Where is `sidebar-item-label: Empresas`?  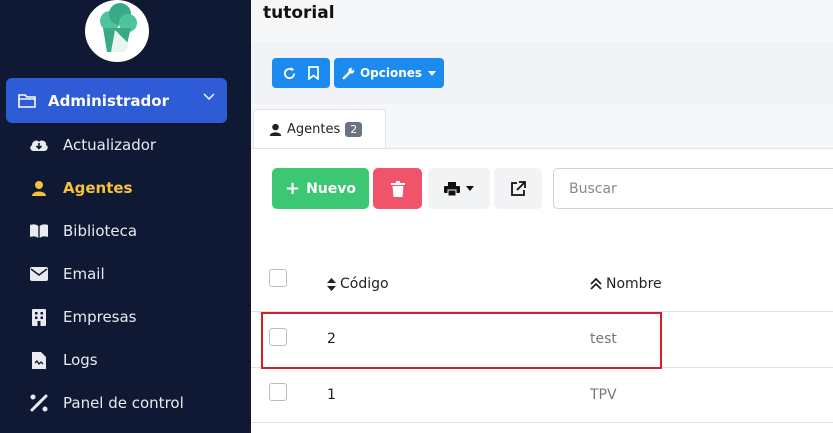 sidebar-item-label: Empresas is located at coordinates (100, 317).